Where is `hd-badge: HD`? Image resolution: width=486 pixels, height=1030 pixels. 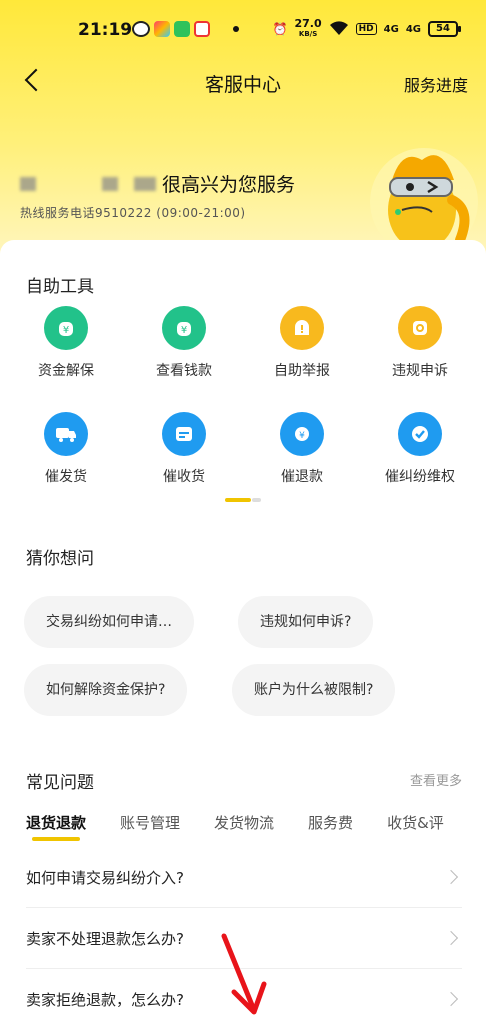 hd-badge: HD is located at coordinates (366, 29).